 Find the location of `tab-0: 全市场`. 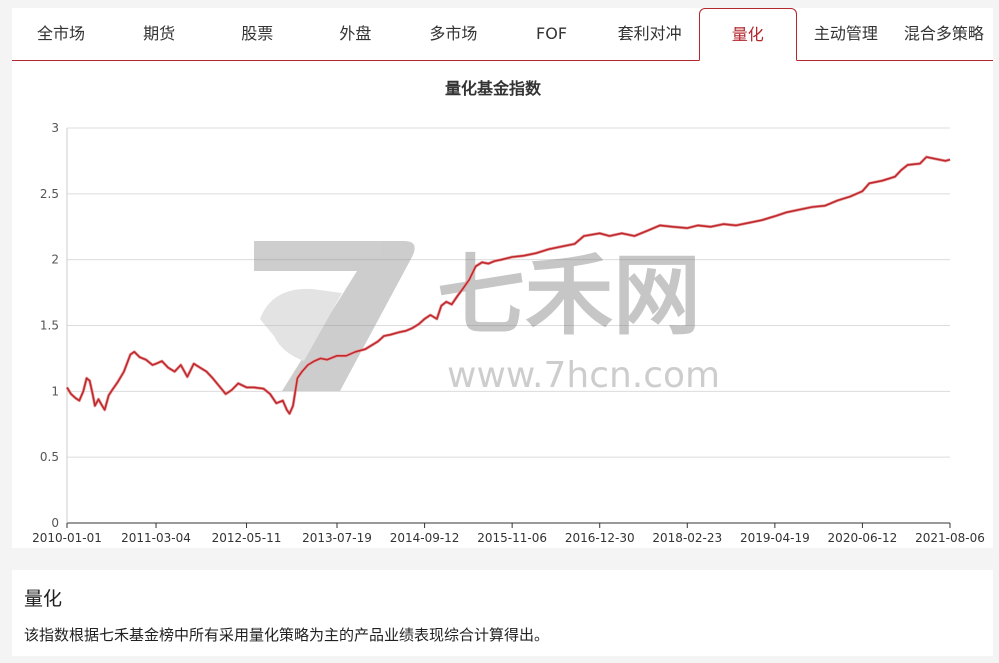

tab-0: 全市场 is located at coordinates (61, 34).